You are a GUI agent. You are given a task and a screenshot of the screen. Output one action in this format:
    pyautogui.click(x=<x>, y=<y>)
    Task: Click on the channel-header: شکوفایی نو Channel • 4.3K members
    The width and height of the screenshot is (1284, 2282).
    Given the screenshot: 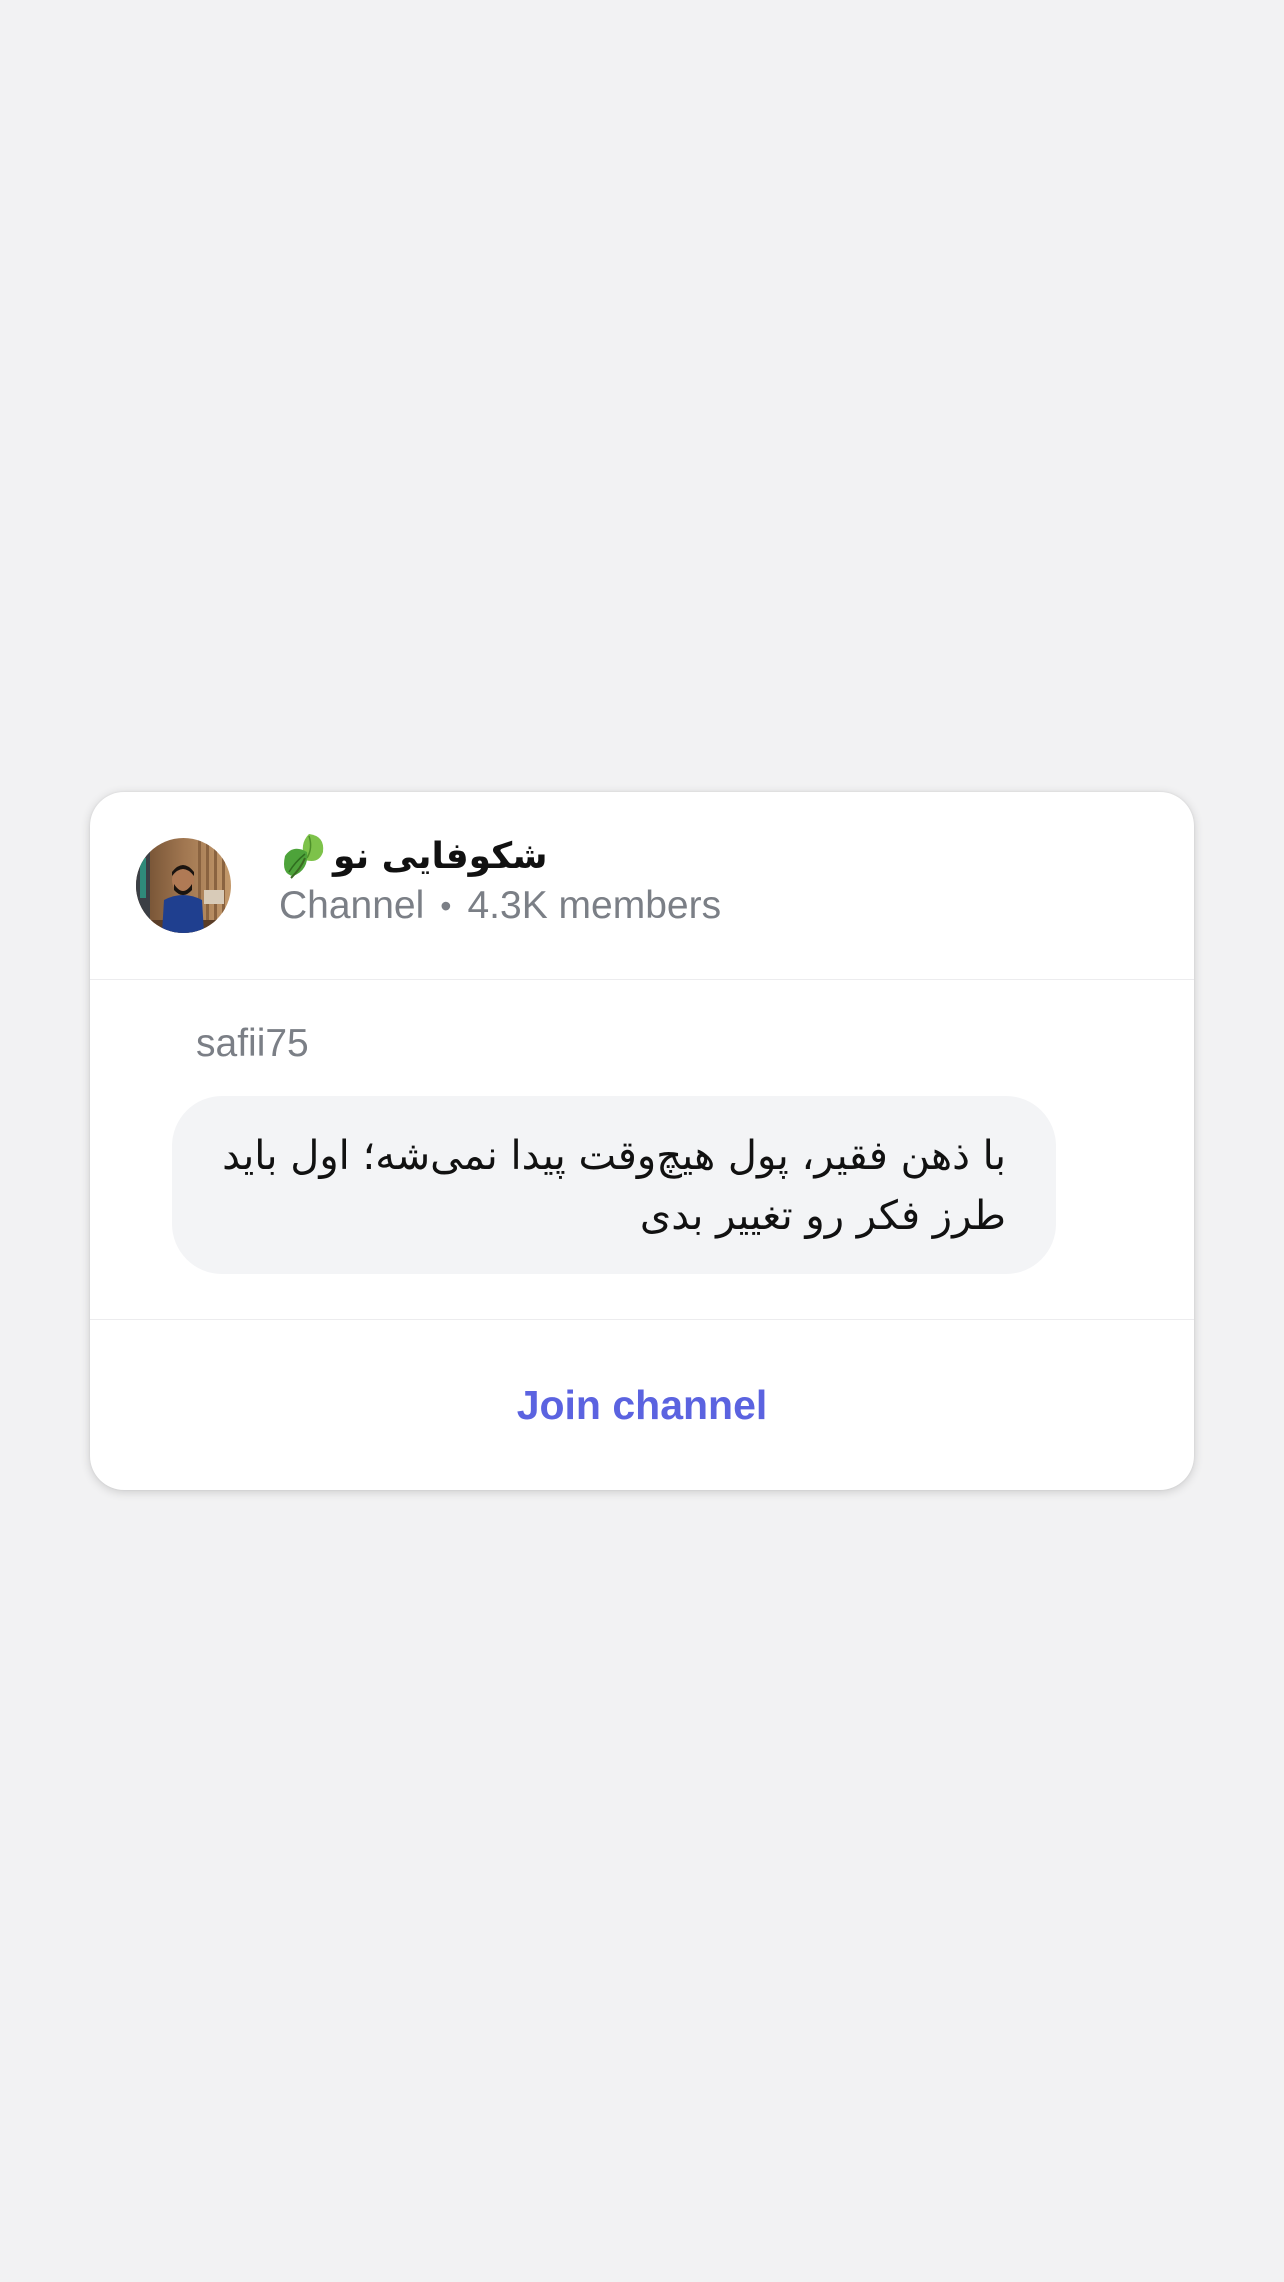 What is the action you would take?
    pyautogui.click(x=642, y=885)
    